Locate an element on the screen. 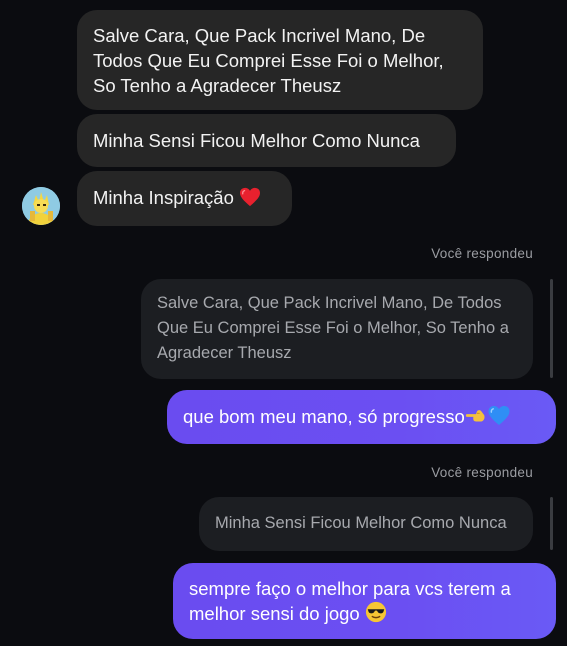 The height and width of the screenshot is (646, 567). incoming-message: Minha Sensi Ficou Melhor Como Nunca is located at coordinates (266, 140).